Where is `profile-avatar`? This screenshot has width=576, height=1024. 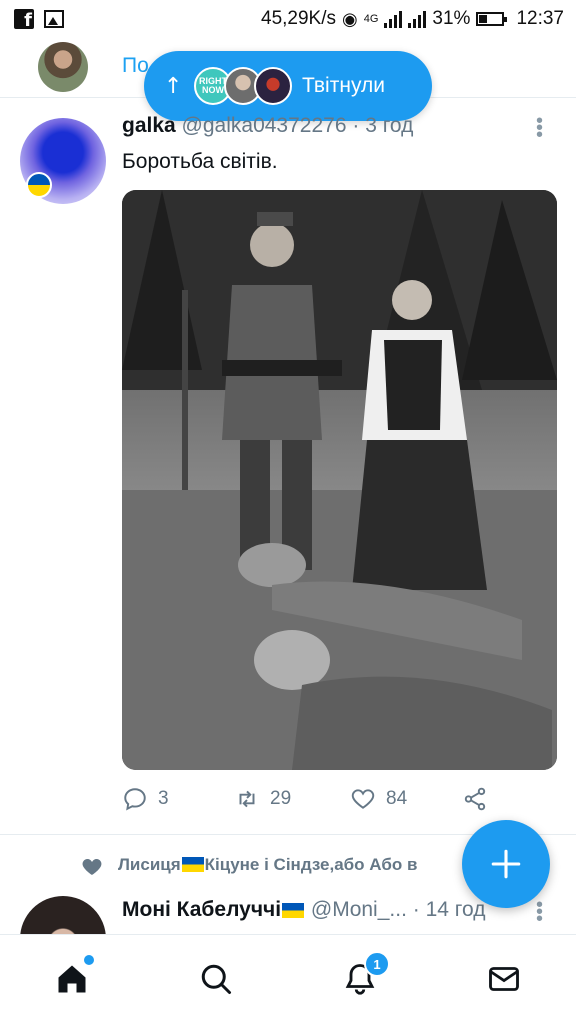 profile-avatar is located at coordinates (63, 67).